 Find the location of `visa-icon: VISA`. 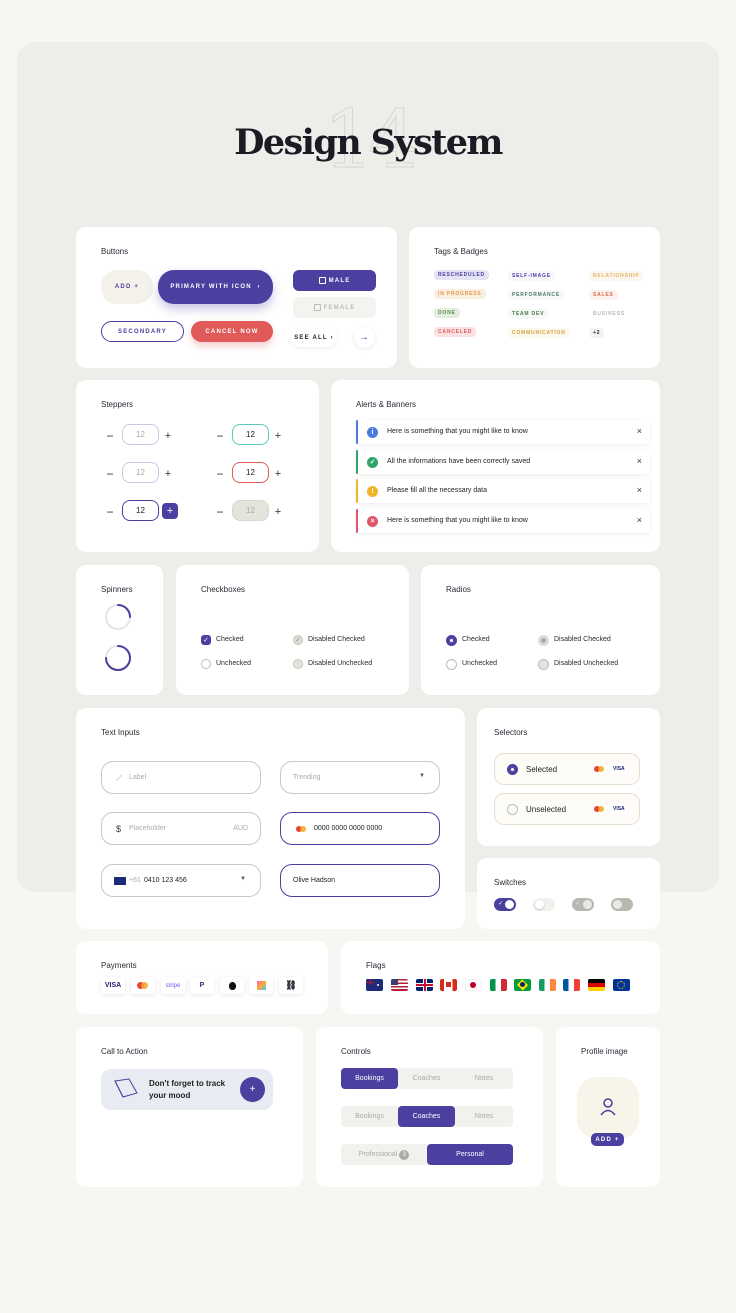

visa-icon: VISA is located at coordinates (619, 769).